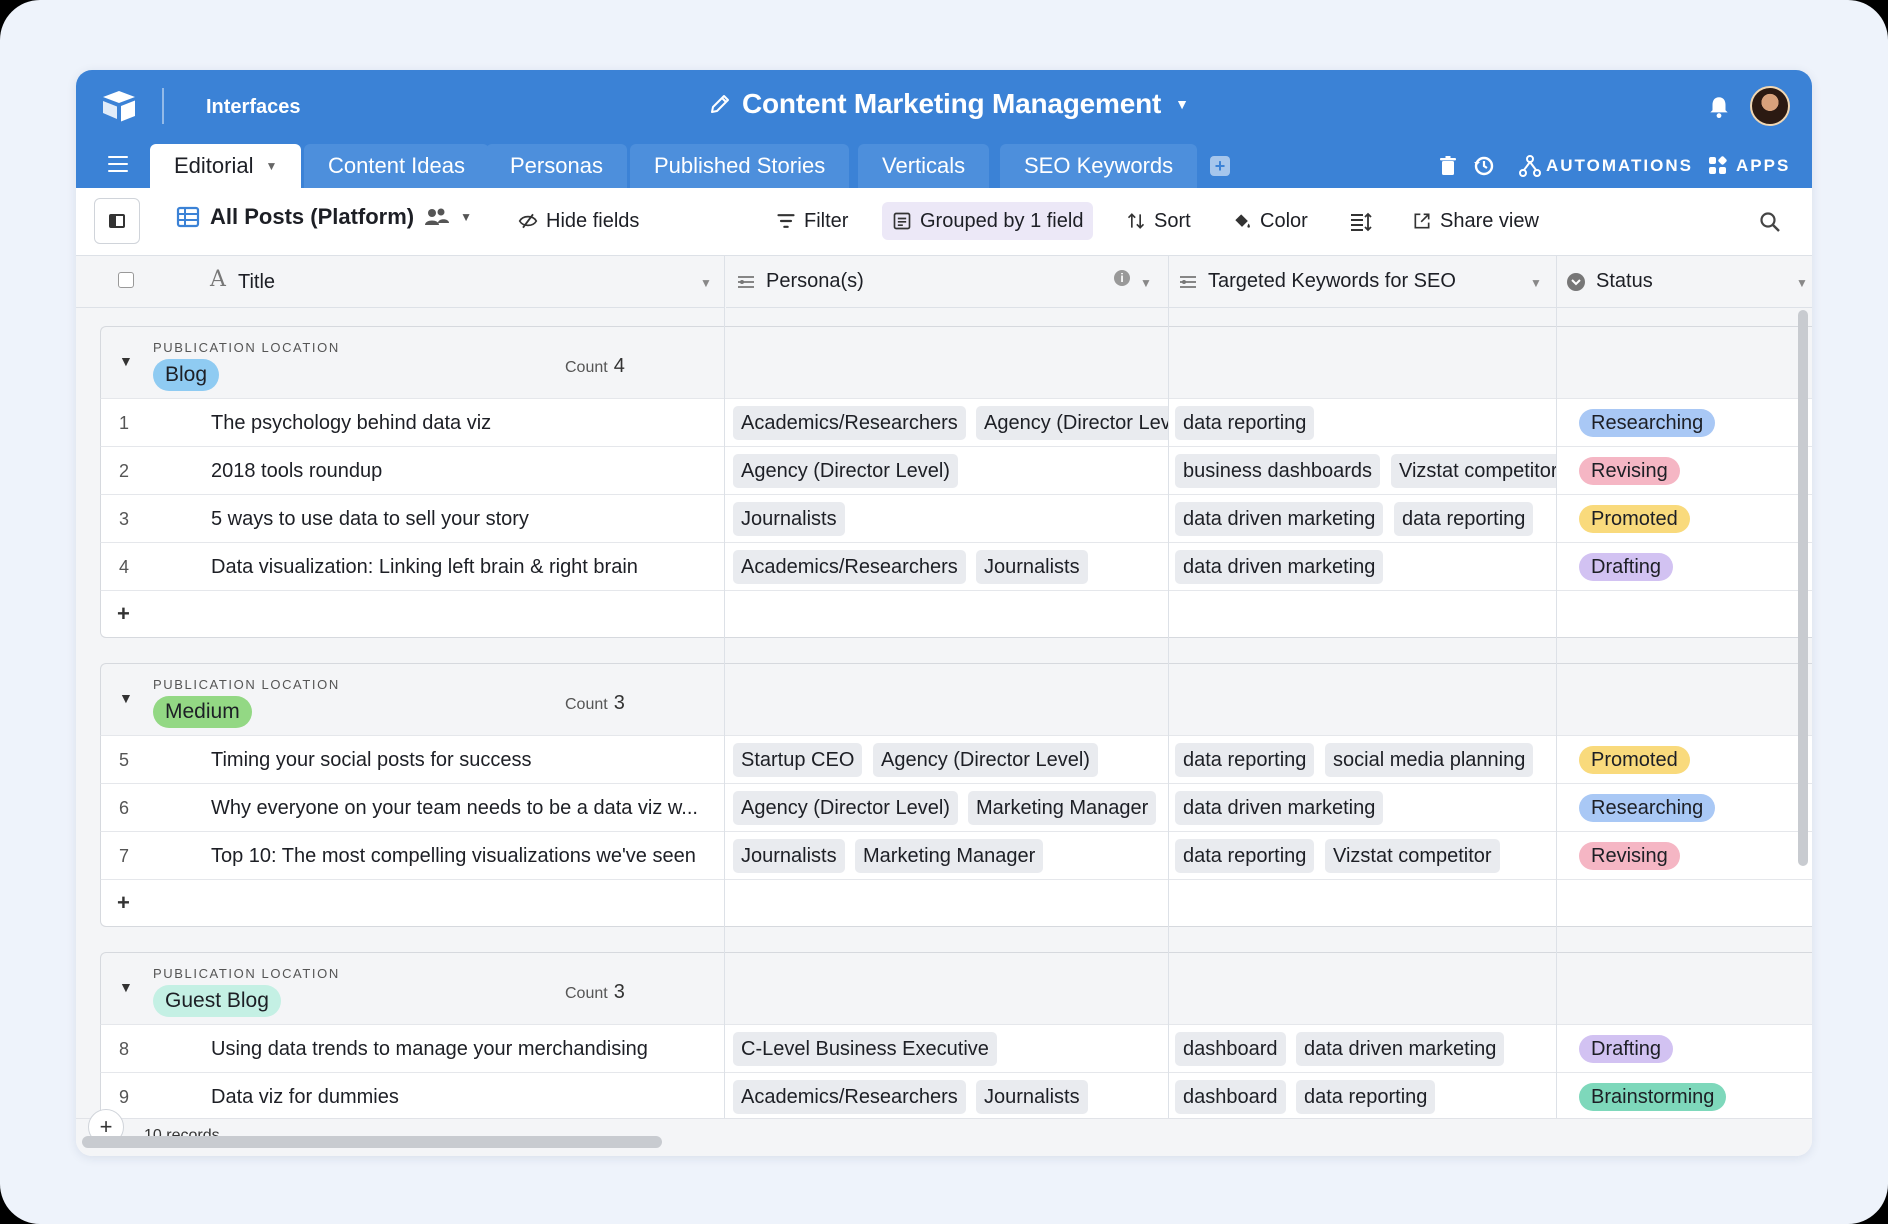  I want to click on group-icon, so click(902, 221).